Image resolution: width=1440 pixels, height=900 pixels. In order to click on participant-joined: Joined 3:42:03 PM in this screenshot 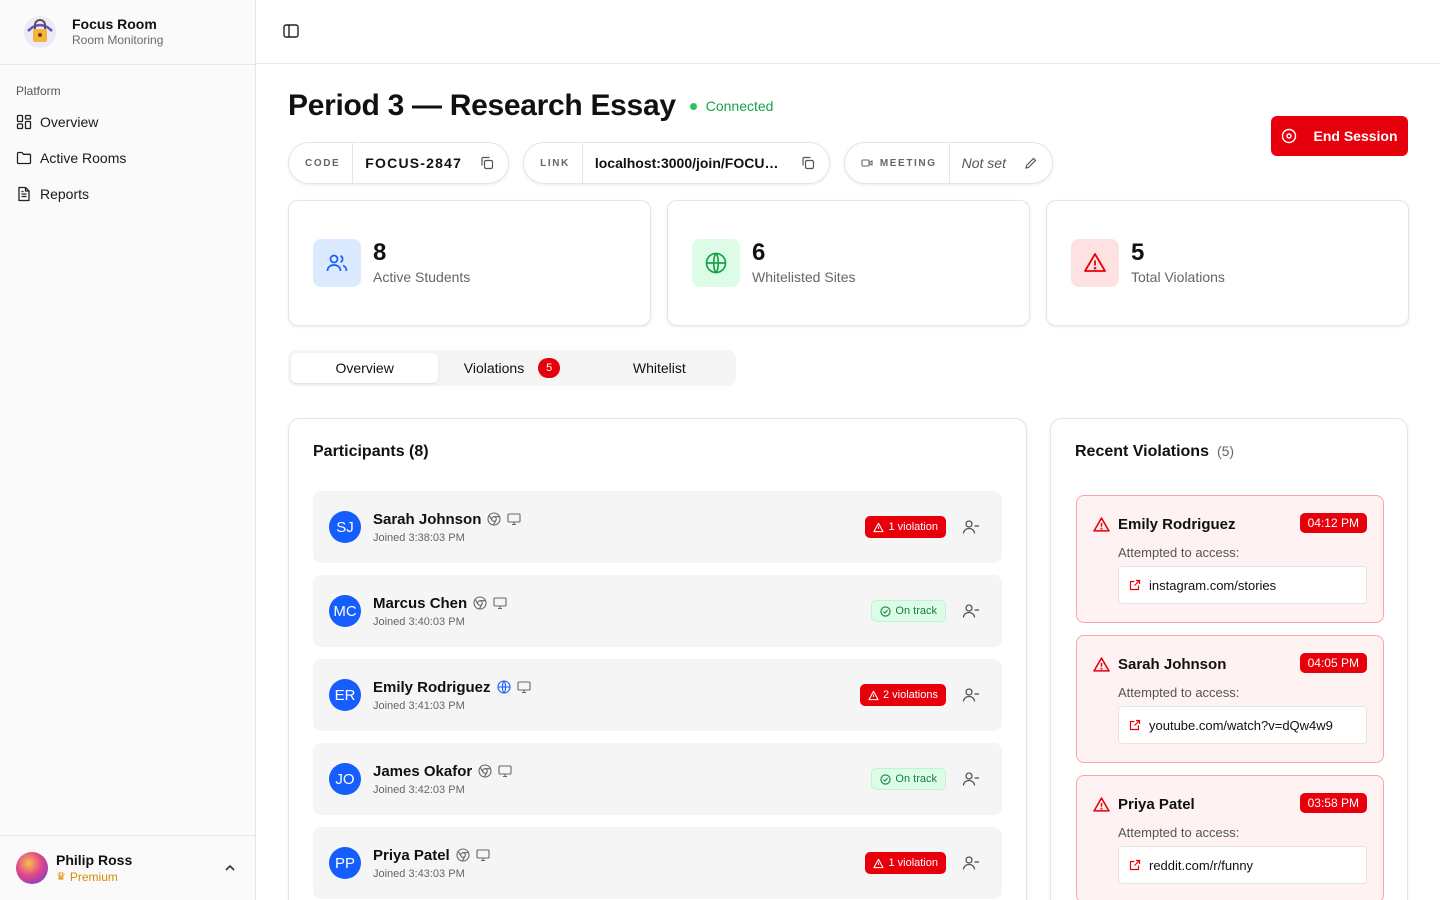, I will do `click(419, 789)`.